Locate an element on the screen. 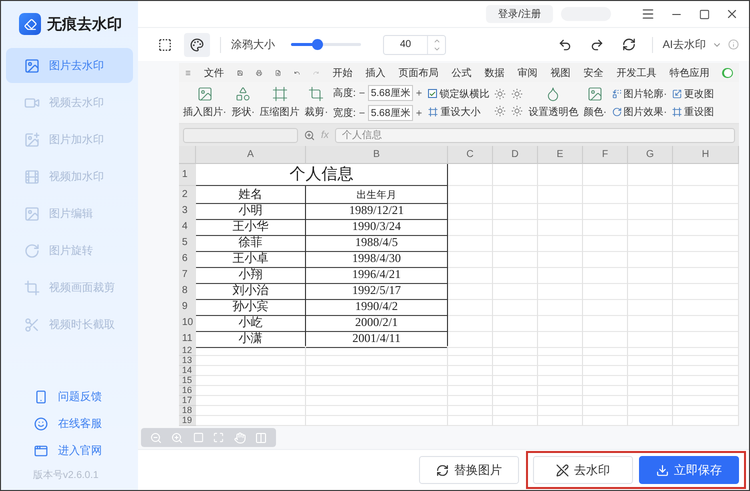  zoom-out-icon is located at coordinates (156, 438).